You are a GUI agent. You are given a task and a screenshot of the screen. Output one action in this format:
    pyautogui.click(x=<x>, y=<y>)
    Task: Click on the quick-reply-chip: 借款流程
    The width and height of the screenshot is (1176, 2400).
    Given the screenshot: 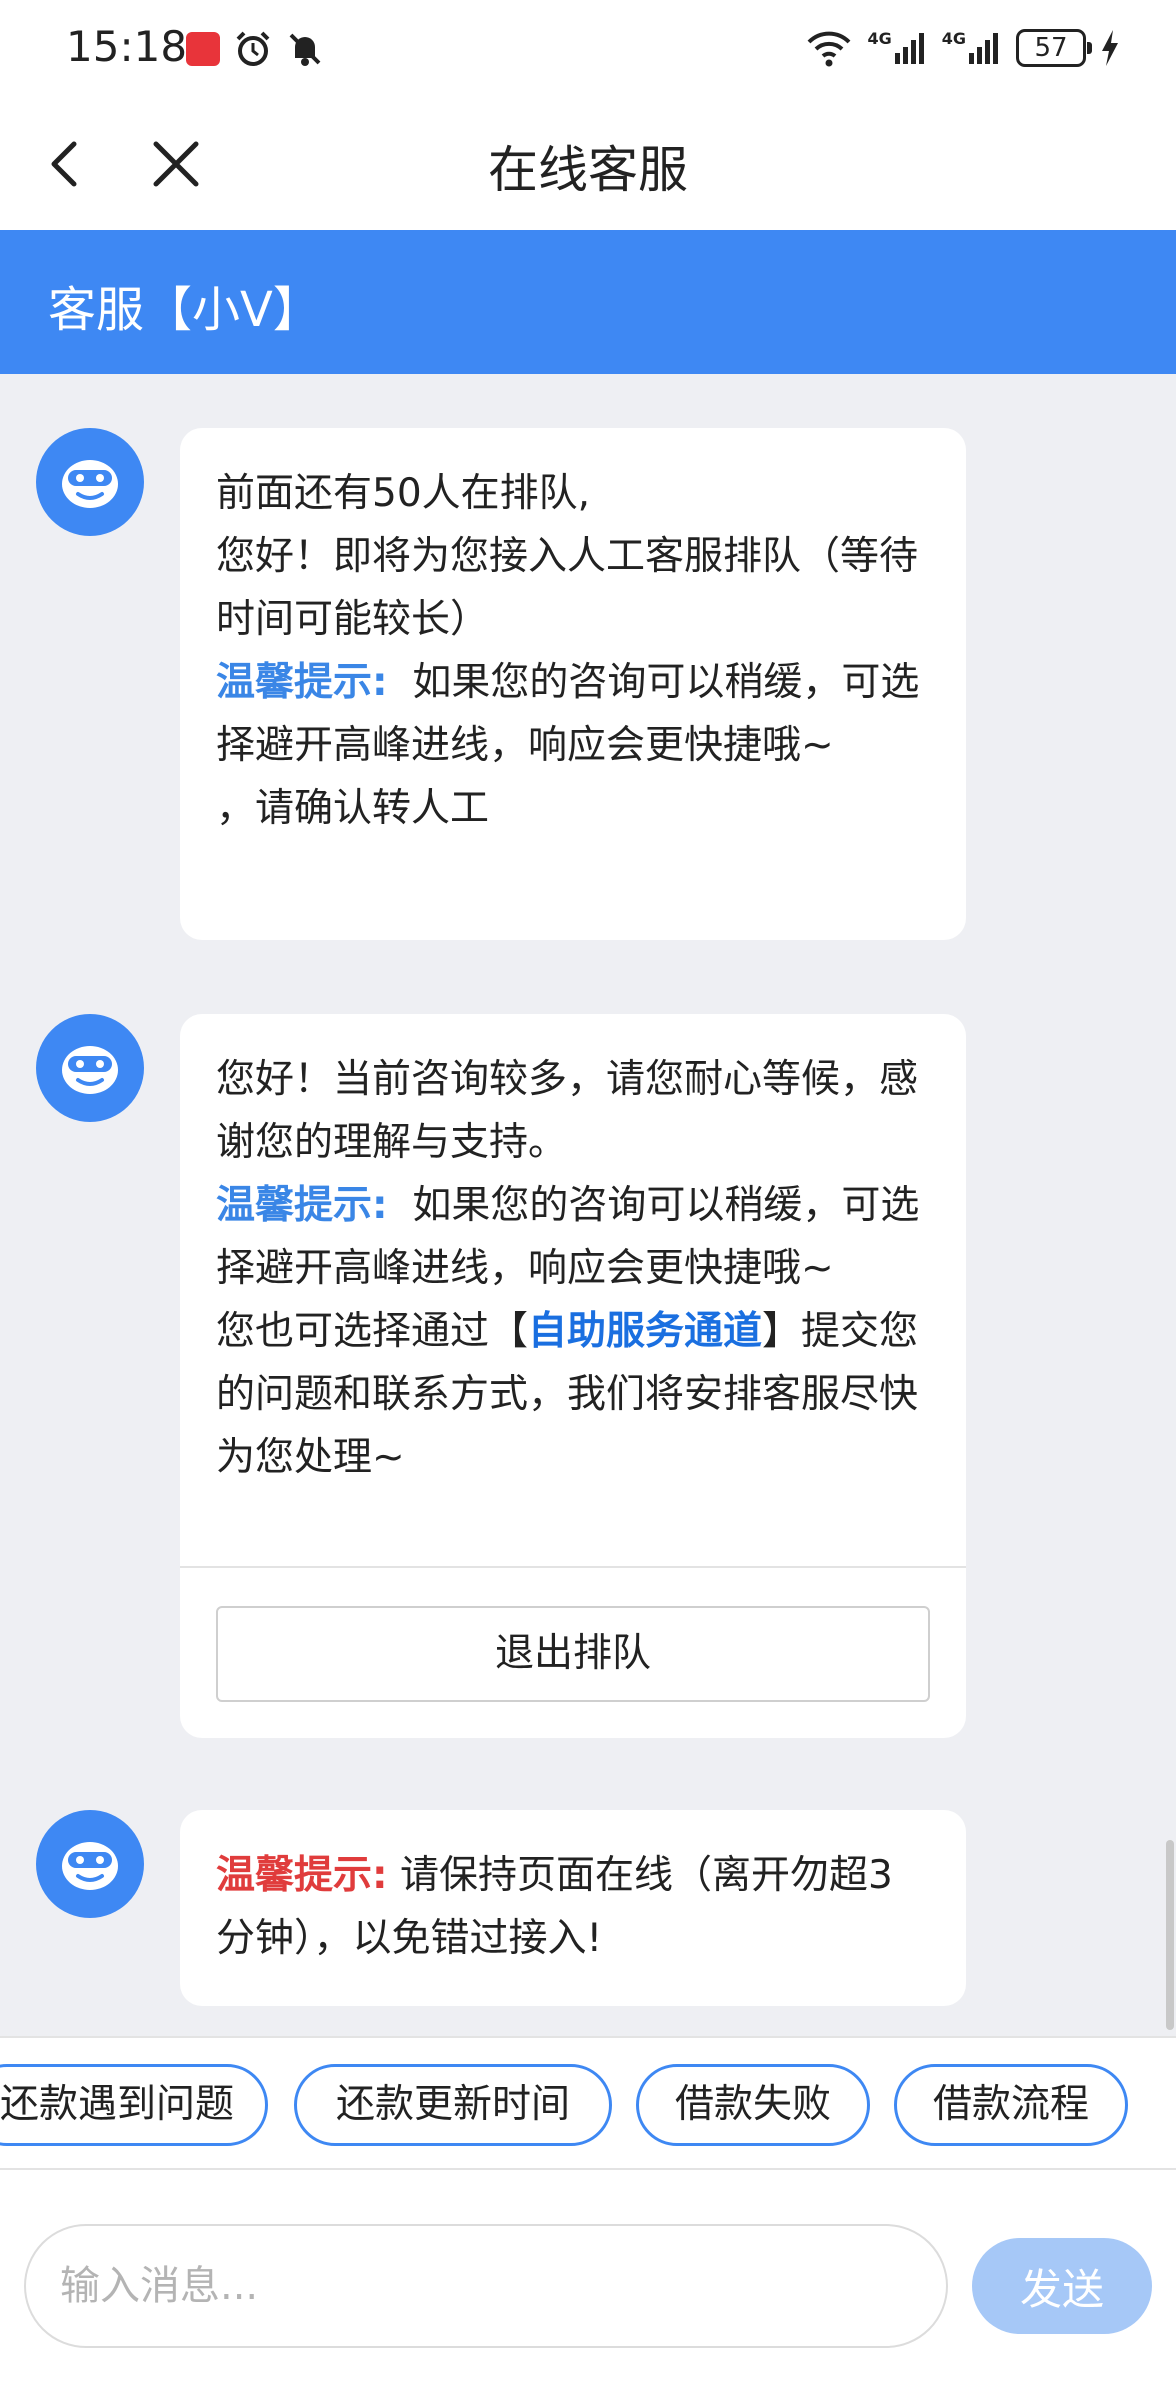 What is the action you would take?
    pyautogui.click(x=1011, y=2105)
    